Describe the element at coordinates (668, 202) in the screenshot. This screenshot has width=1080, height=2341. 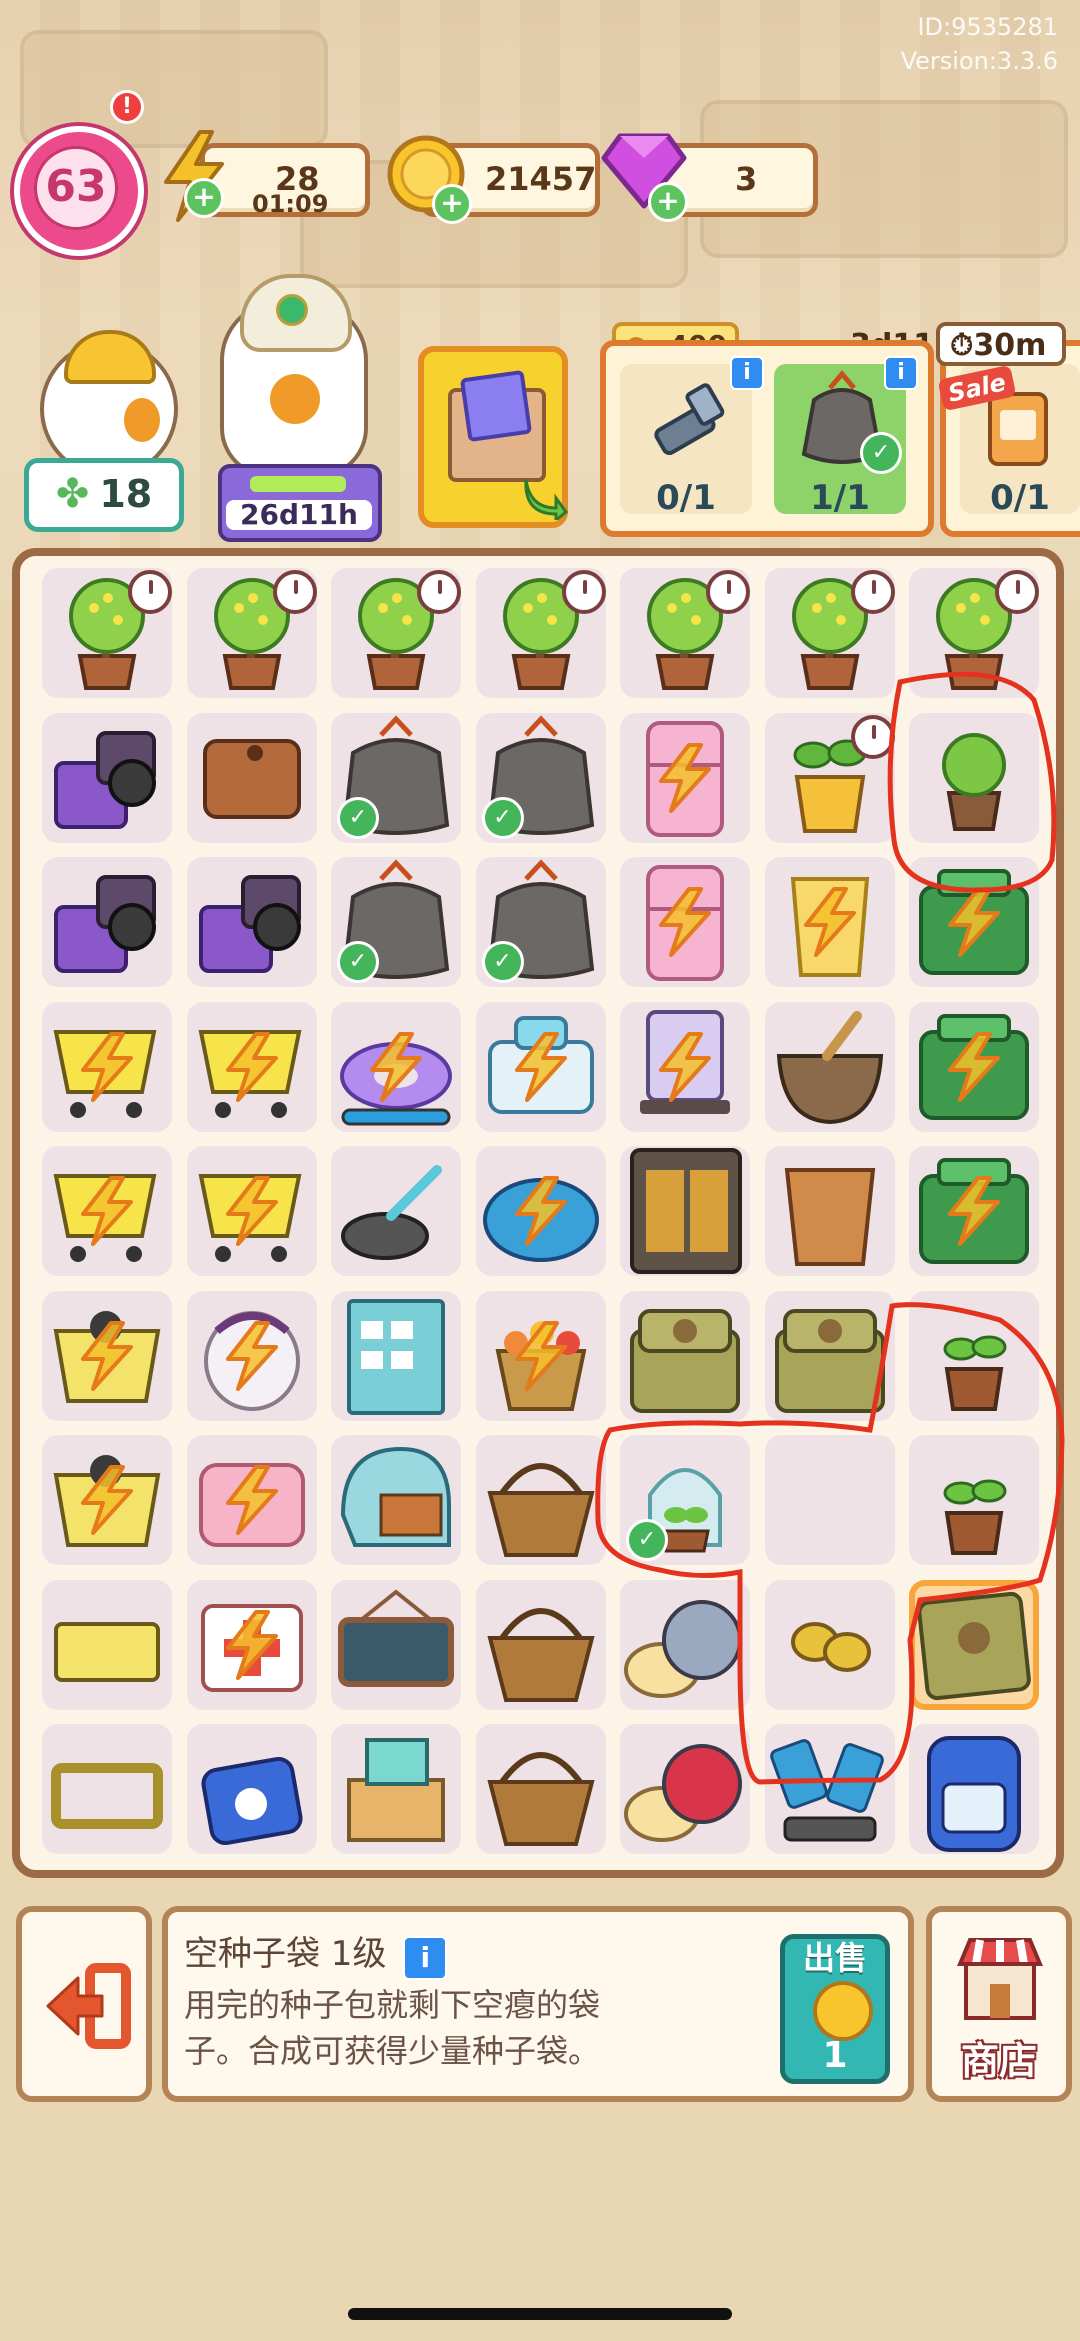
I see `gem-plus-icon: +` at that location.